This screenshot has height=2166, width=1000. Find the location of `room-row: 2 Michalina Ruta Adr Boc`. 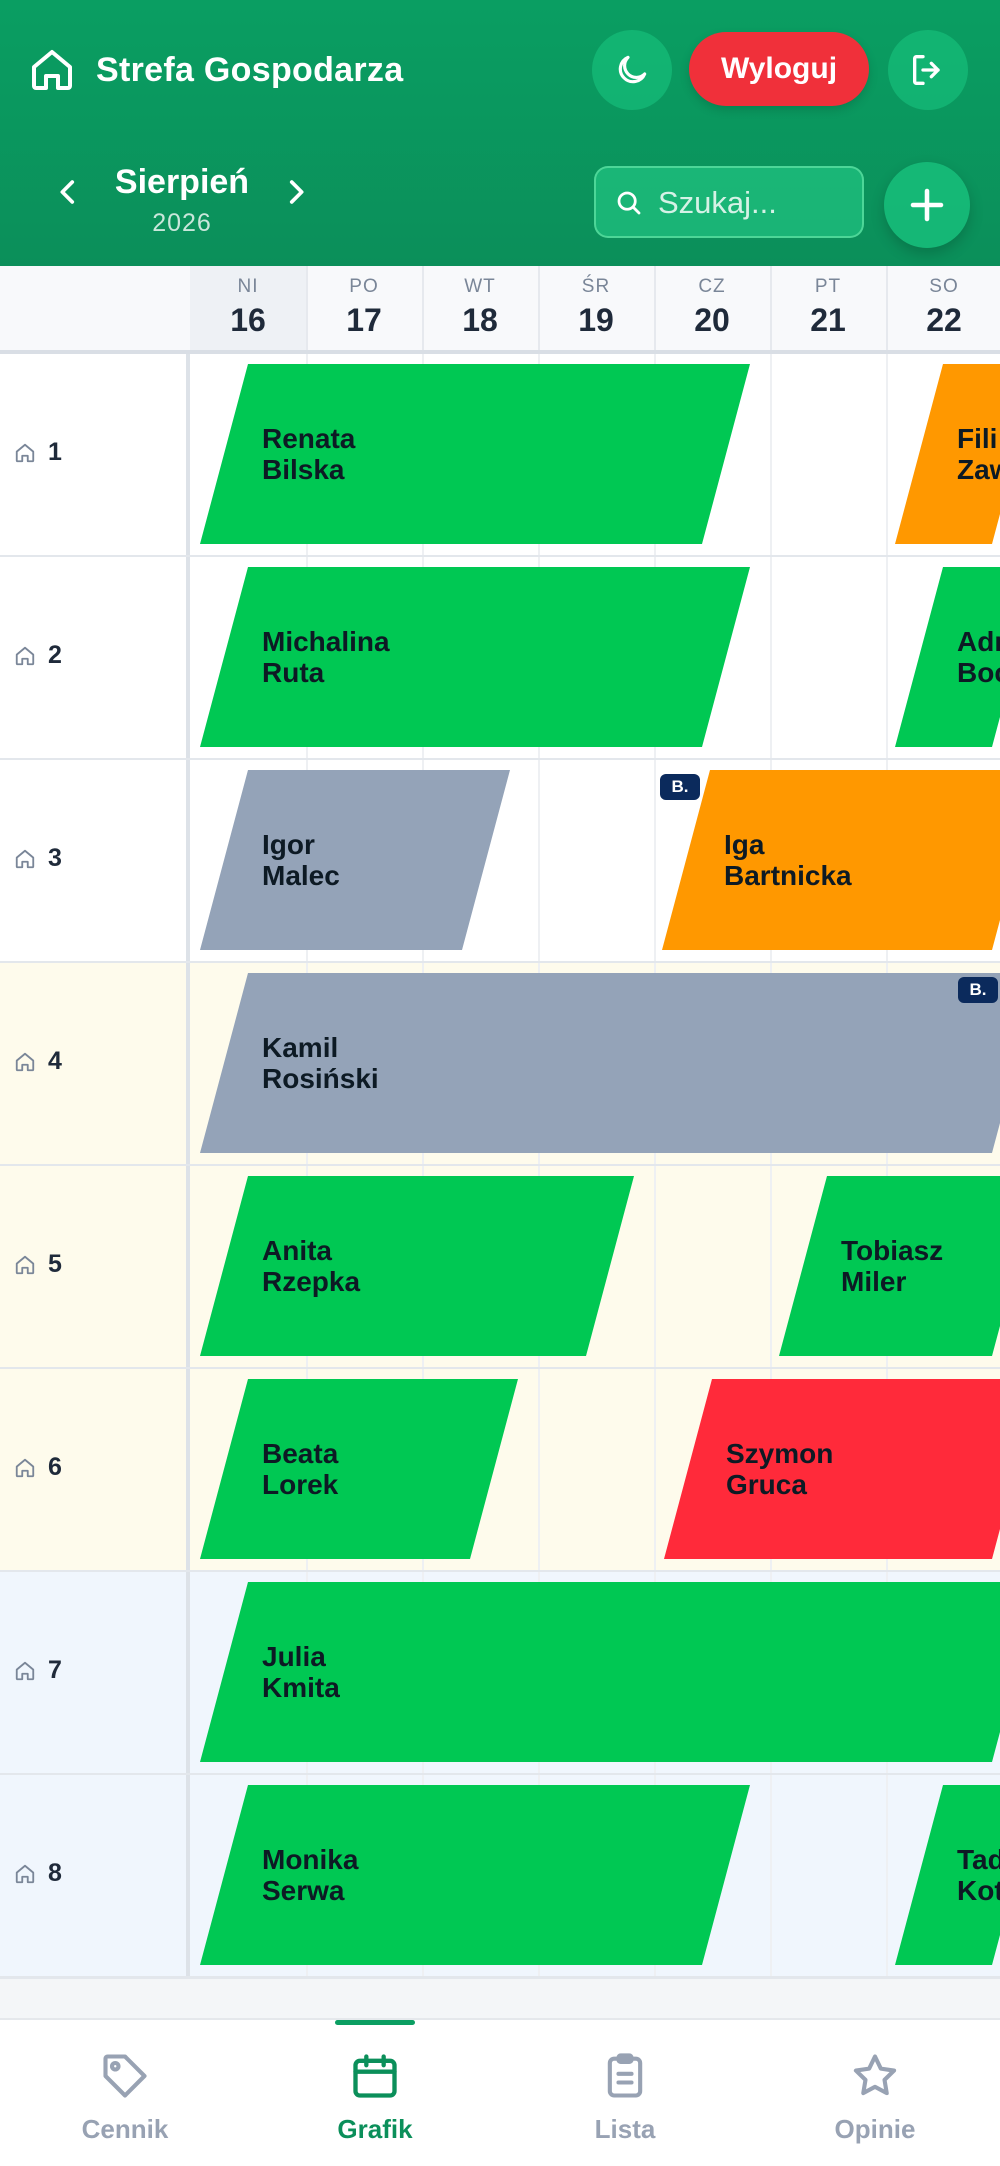

room-row: 2 Michalina Ruta Adr Boc is located at coordinates (500, 659).